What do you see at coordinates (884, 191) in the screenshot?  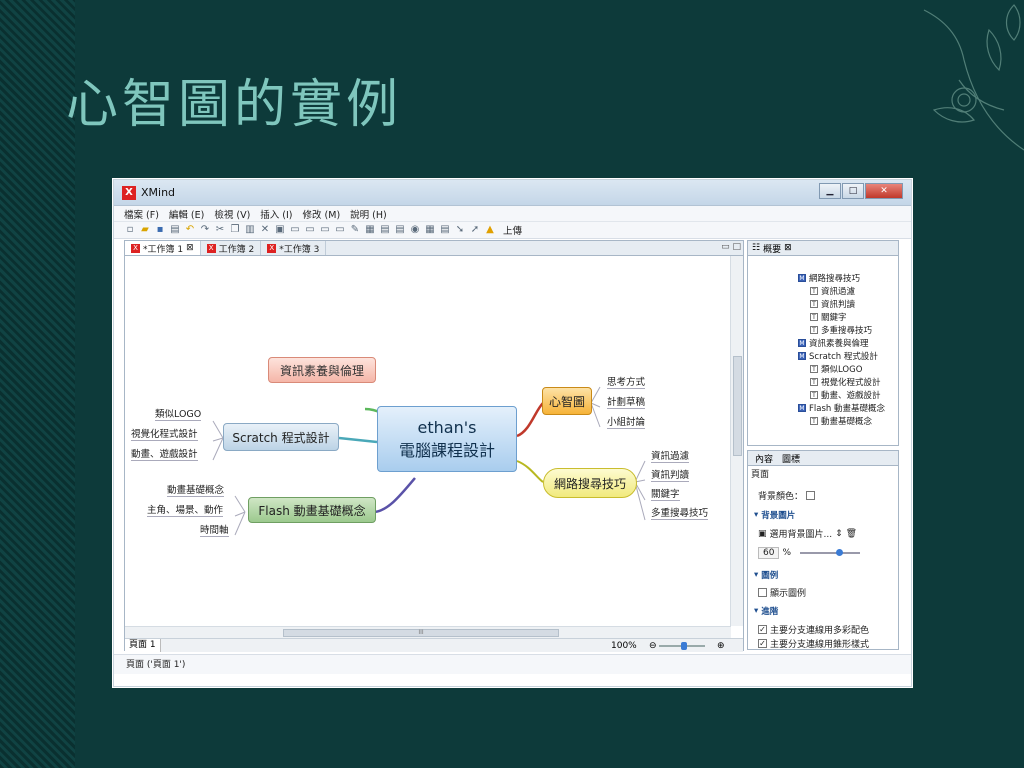 I see `close-button: ✕` at bounding box center [884, 191].